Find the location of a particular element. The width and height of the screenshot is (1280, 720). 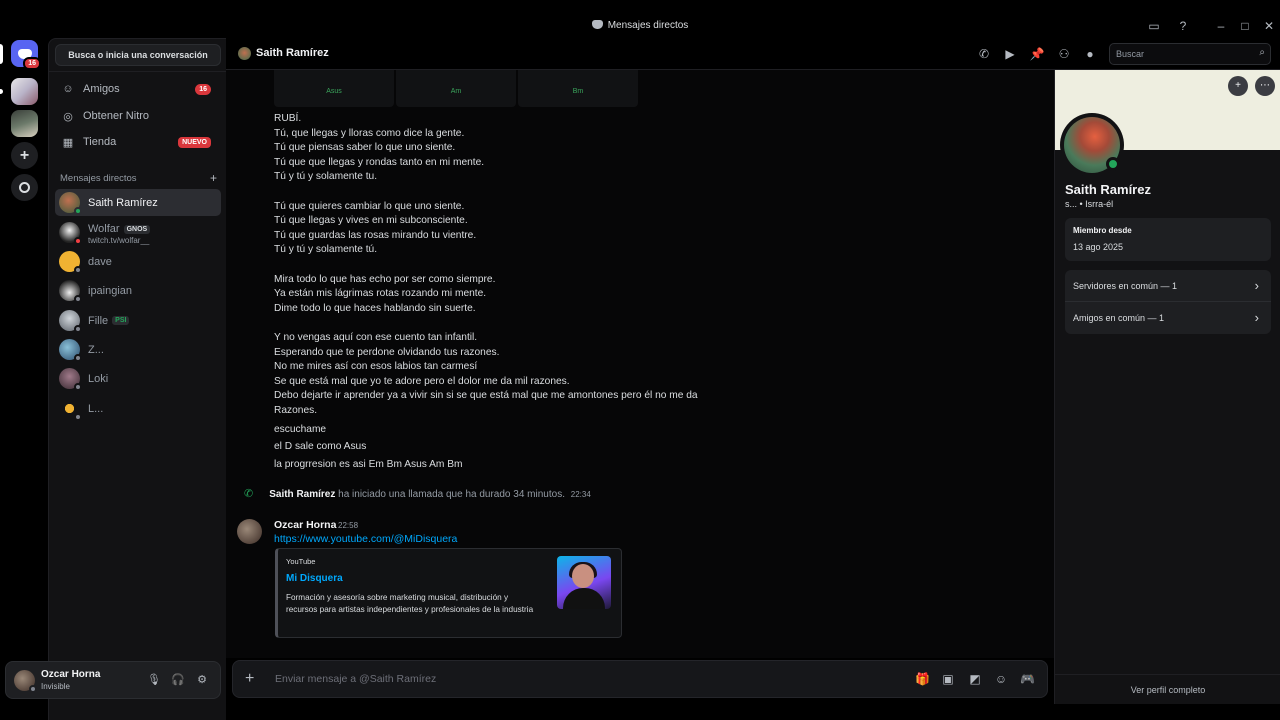

guild-tag: GNOS is located at coordinates (137, 229).